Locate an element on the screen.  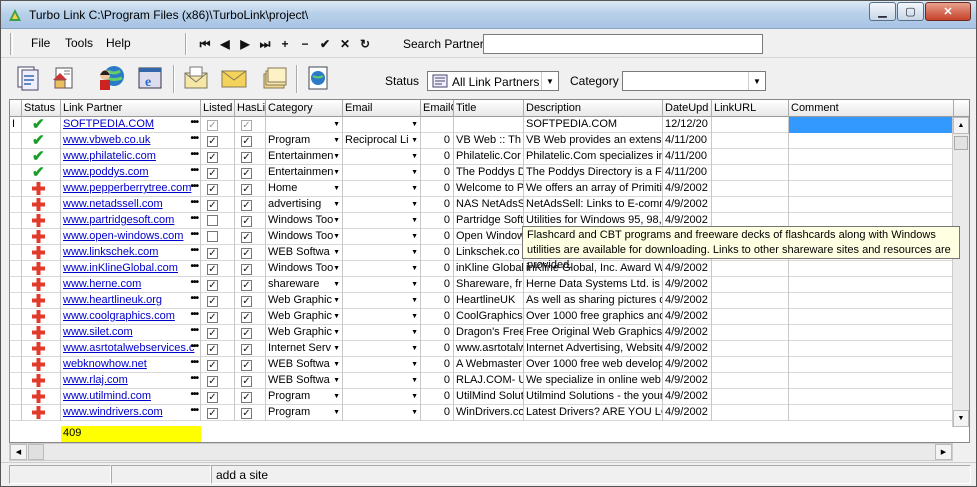
title-cell: Dragon's Free is located at coordinates (489, 333).